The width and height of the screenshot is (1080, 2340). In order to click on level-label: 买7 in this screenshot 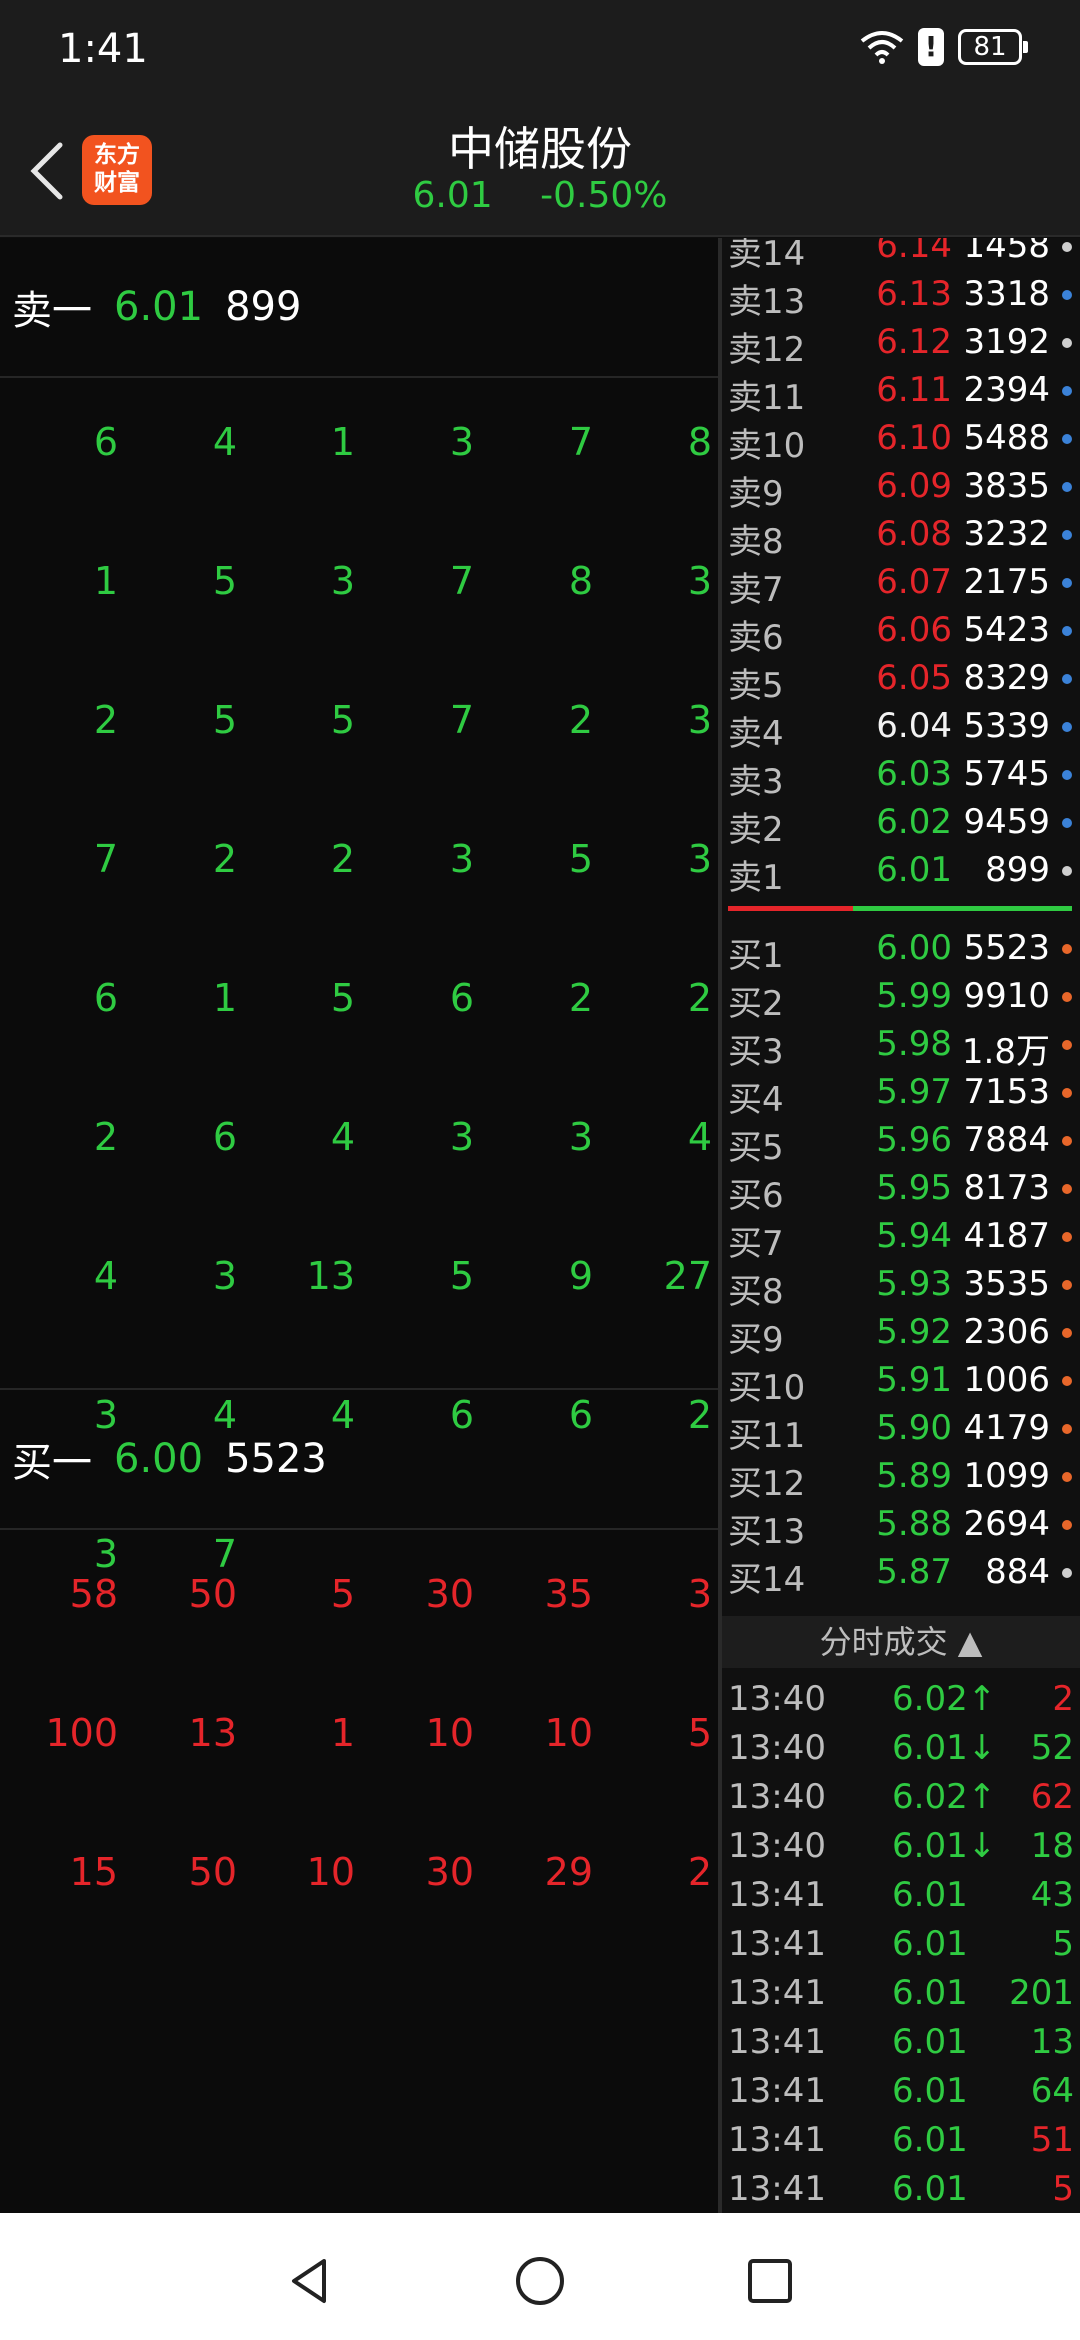, I will do `click(756, 1244)`.